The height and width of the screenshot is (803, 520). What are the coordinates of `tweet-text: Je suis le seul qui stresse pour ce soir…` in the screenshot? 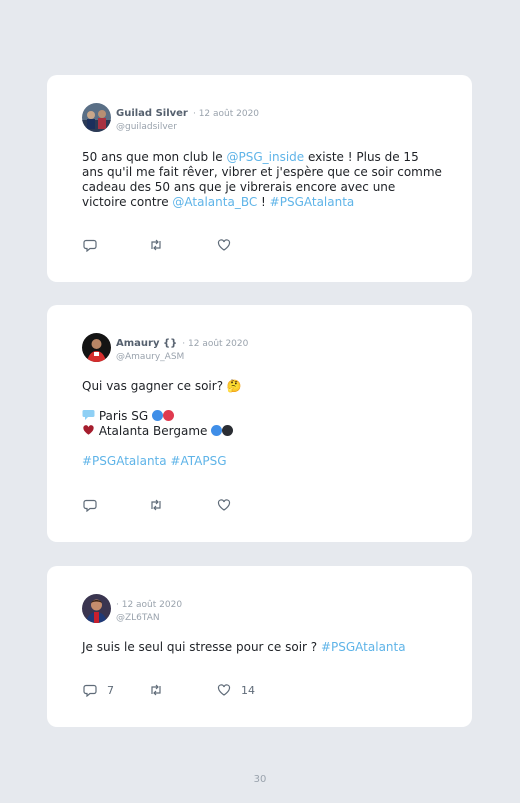 It's located at (262, 647).